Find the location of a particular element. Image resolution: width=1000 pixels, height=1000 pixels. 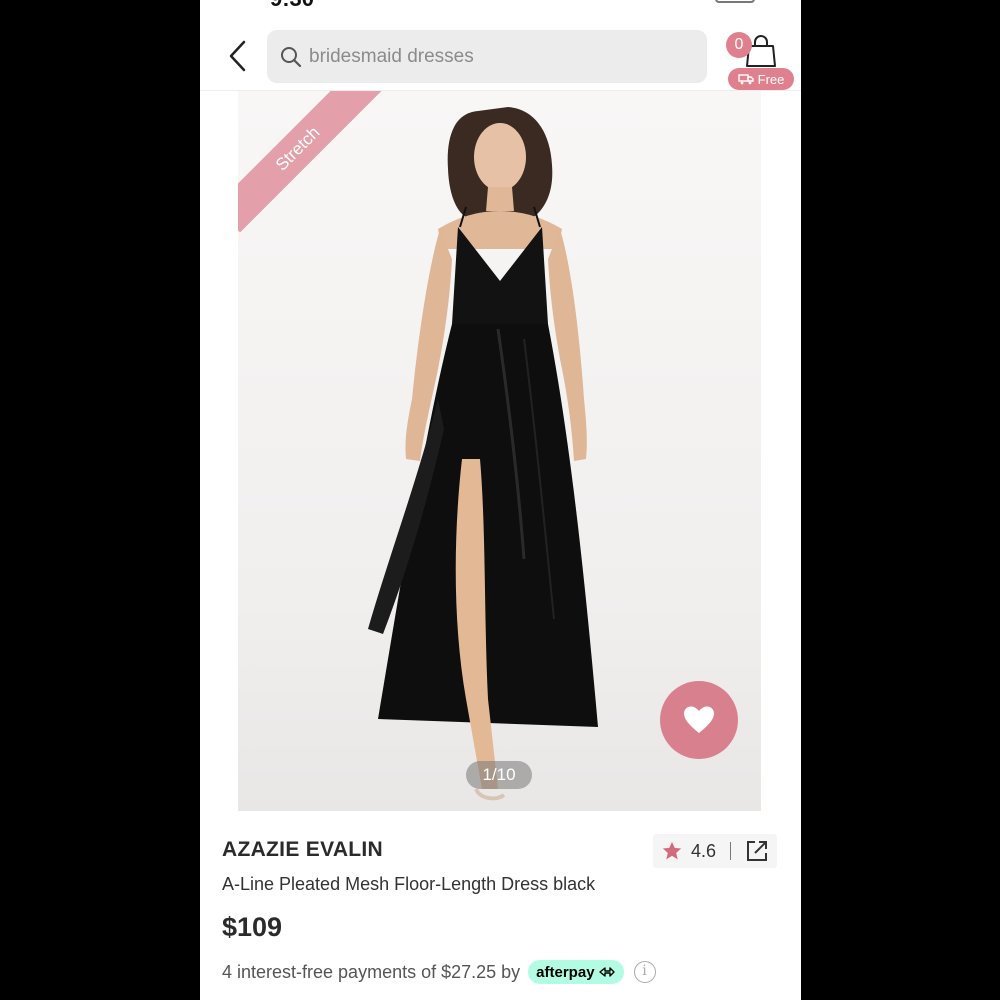

installments-text: 4 interest-free payments of $27.25 by is located at coordinates (371, 971).